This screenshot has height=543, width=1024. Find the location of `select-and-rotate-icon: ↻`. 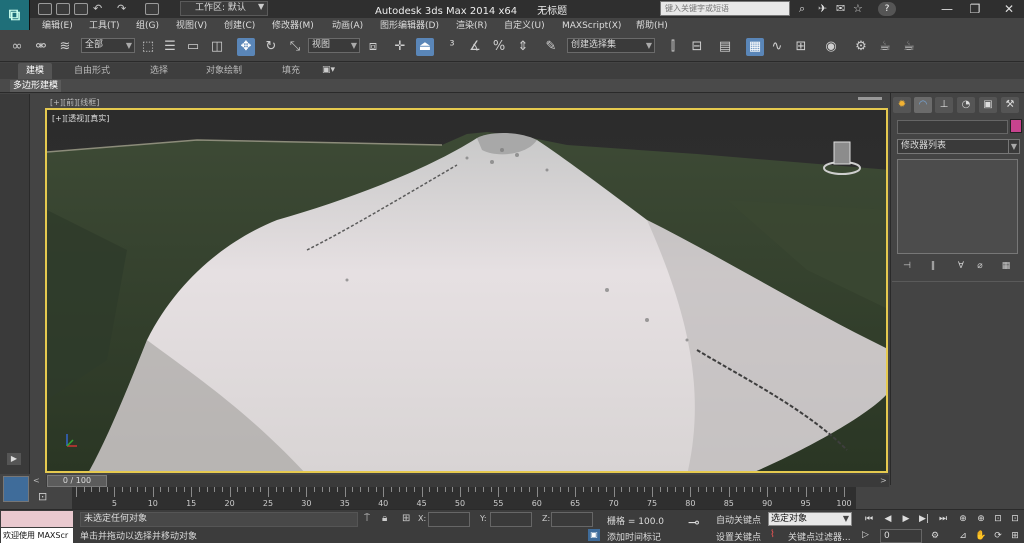

select-and-rotate-icon: ↻ is located at coordinates (271, 47).